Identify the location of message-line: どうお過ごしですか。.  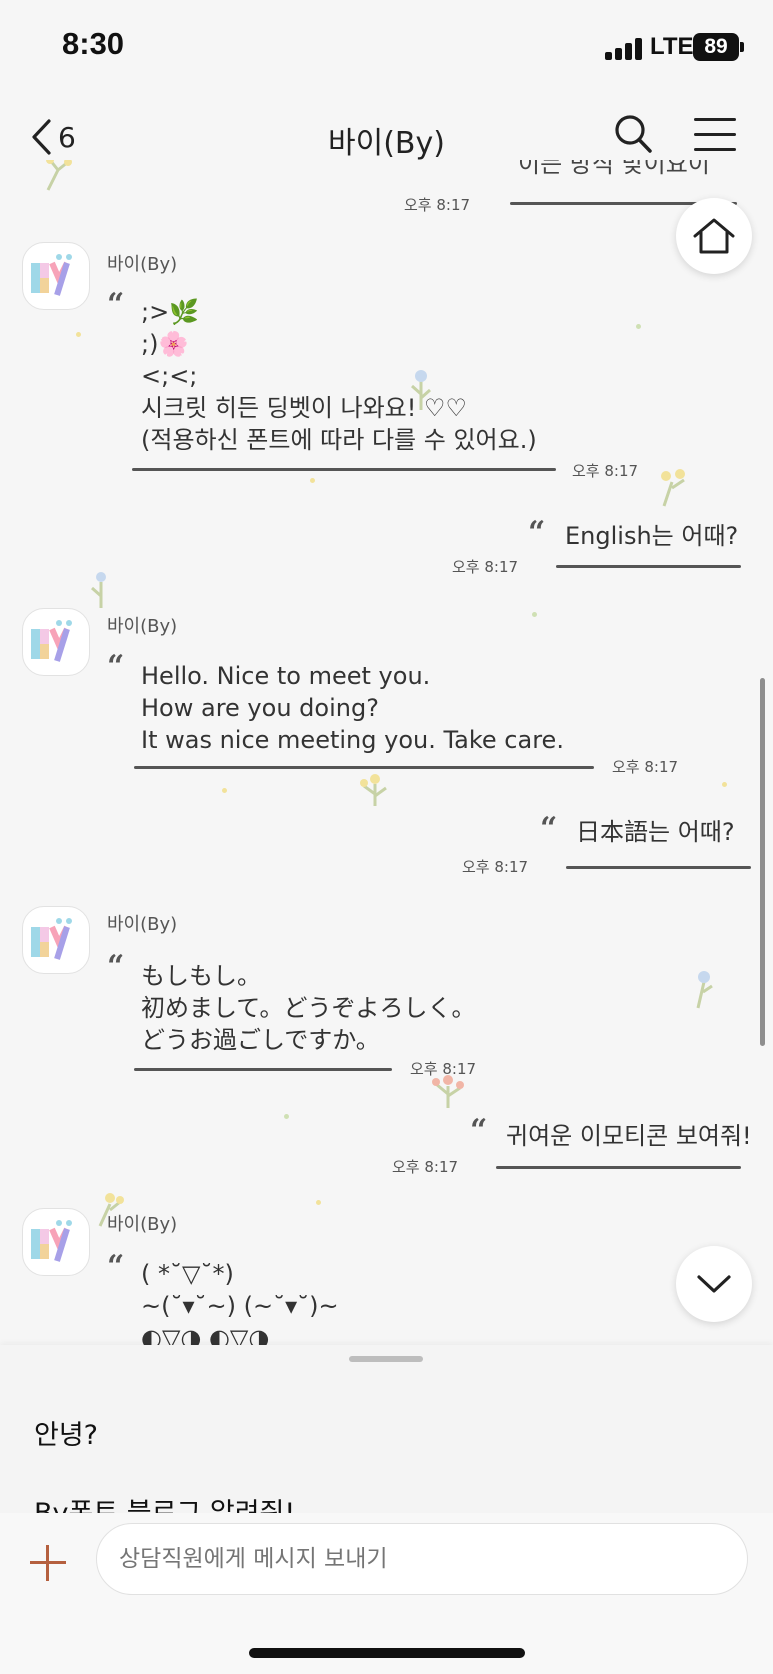
(260, 1040).